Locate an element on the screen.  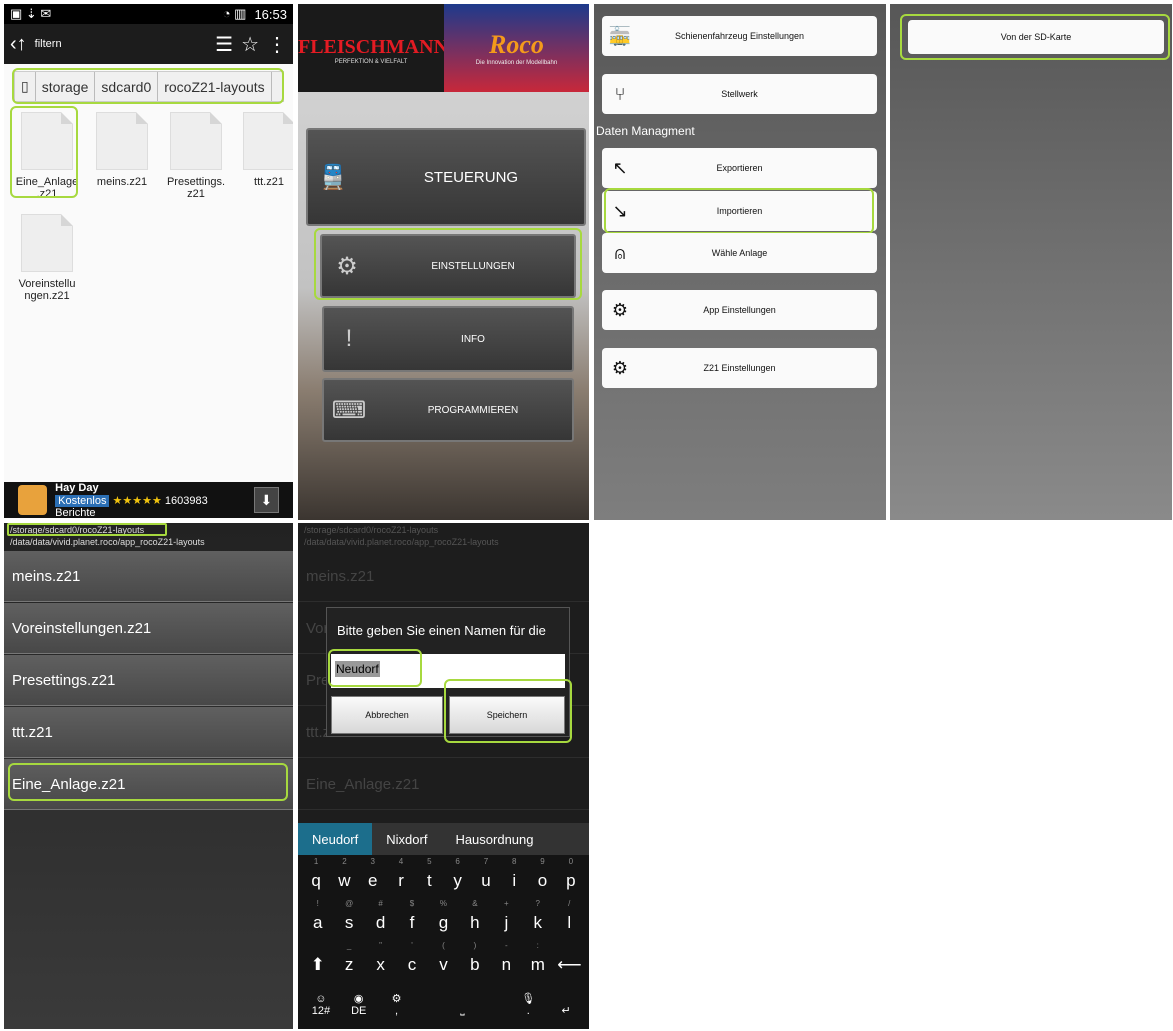
info-button: ! INFO is located at coordinates (448, 339).